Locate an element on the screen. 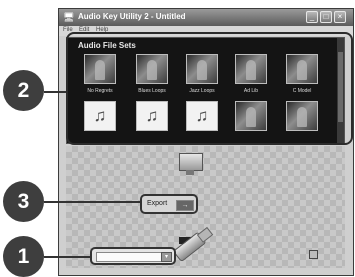 The width and height of the screenshot is (355, 277). maximize-button: □ is located at coordinates (326, 17).